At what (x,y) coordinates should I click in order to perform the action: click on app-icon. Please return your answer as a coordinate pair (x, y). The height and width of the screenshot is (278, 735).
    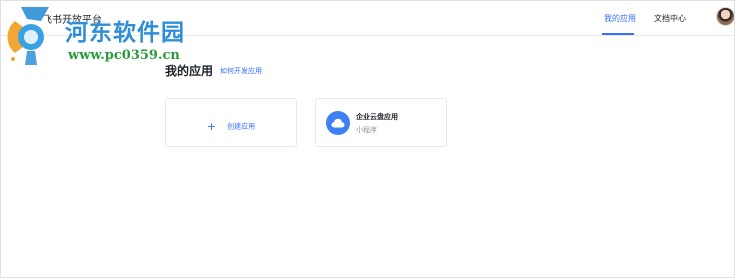
    Looking at the image, I should click on (338, 123).